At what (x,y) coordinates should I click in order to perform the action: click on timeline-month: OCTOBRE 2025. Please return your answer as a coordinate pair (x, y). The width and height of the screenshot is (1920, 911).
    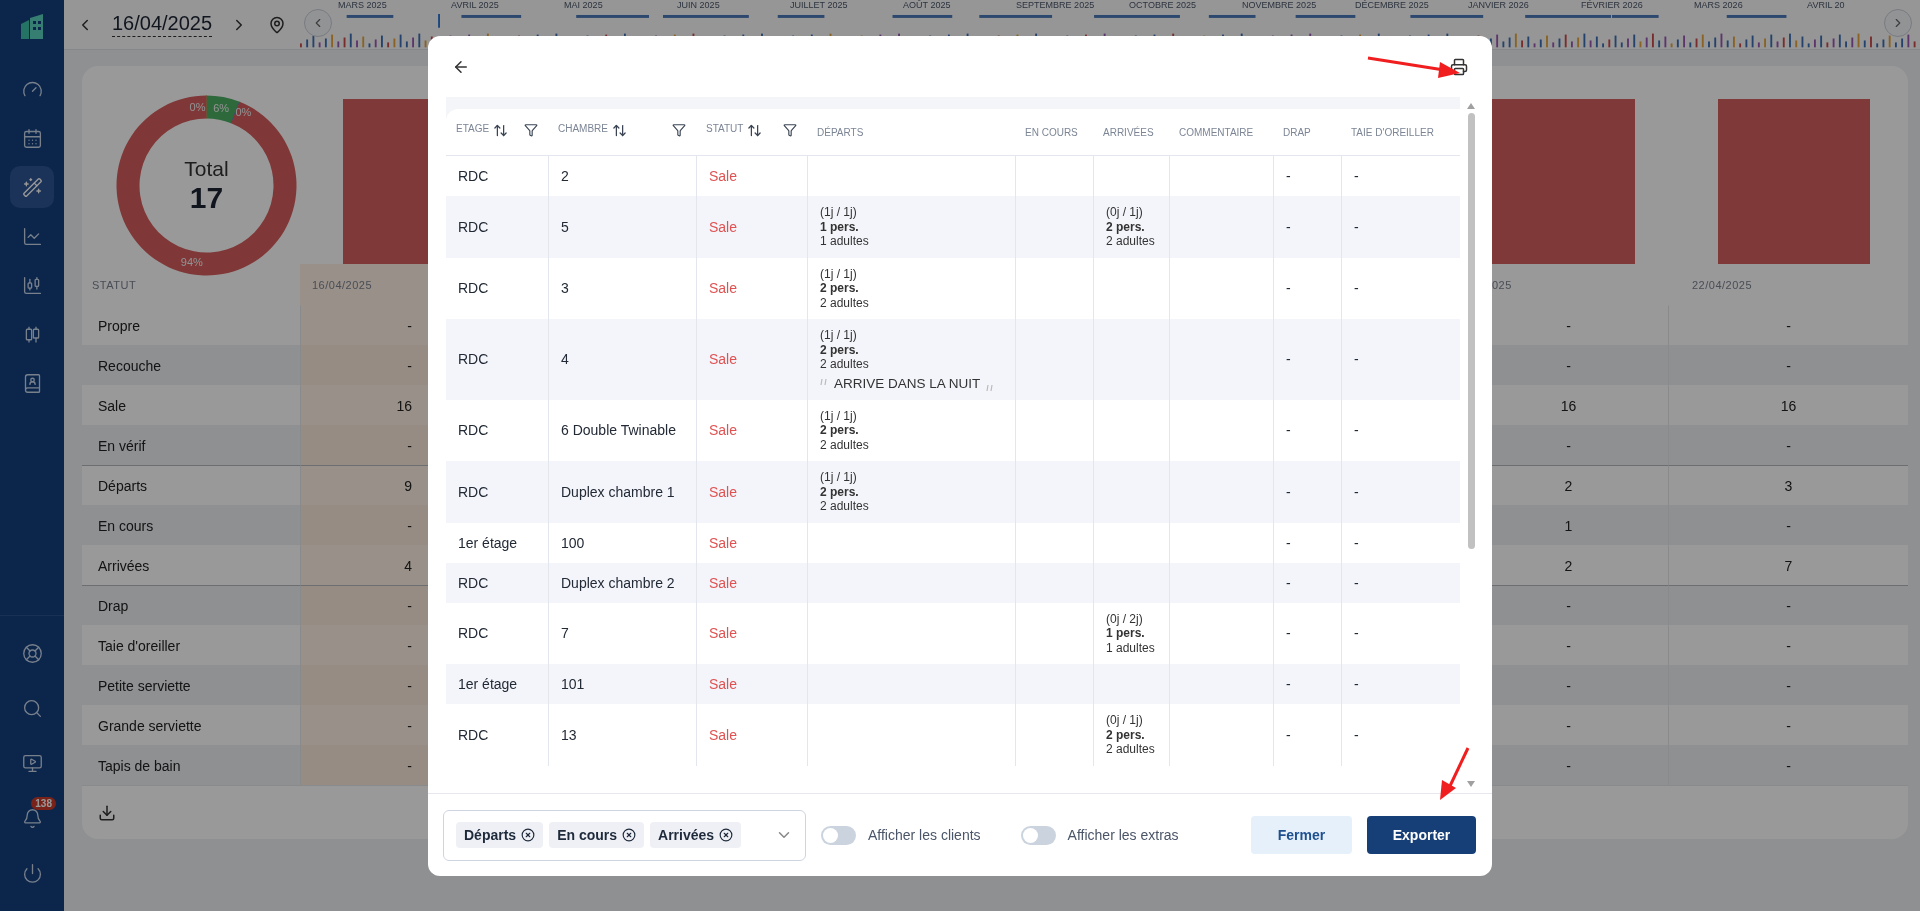
    Looking at the image, I should click on (1182, 7).